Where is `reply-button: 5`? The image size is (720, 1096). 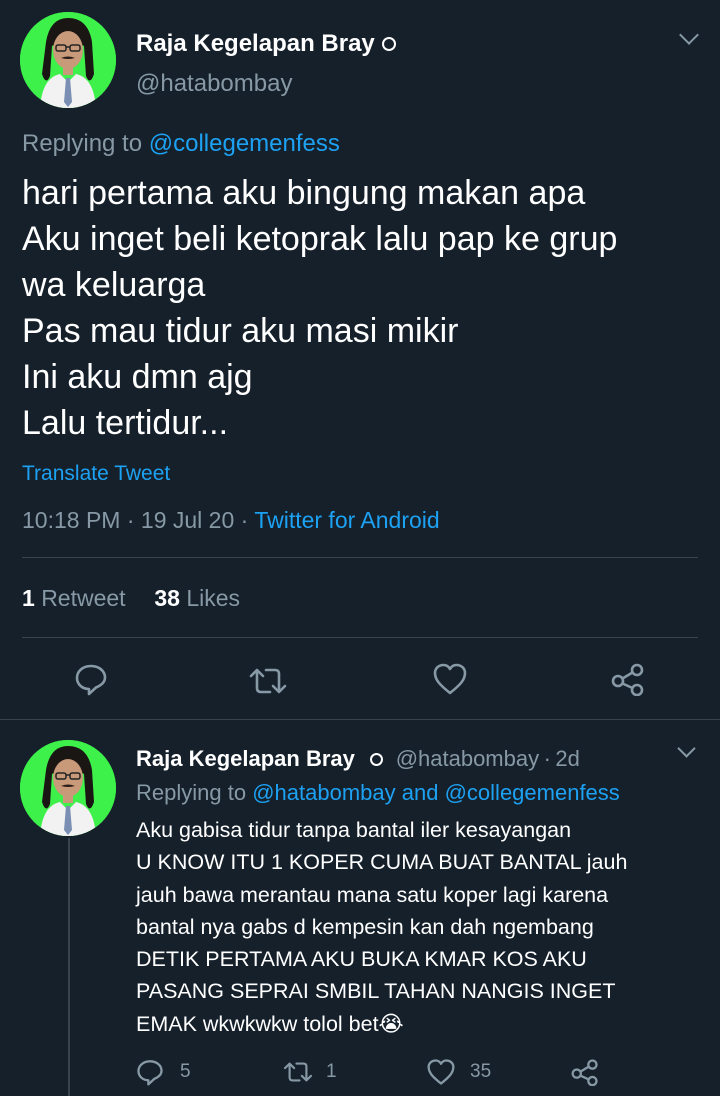 reply-button: 5 is located at coordinates (163, 1072).